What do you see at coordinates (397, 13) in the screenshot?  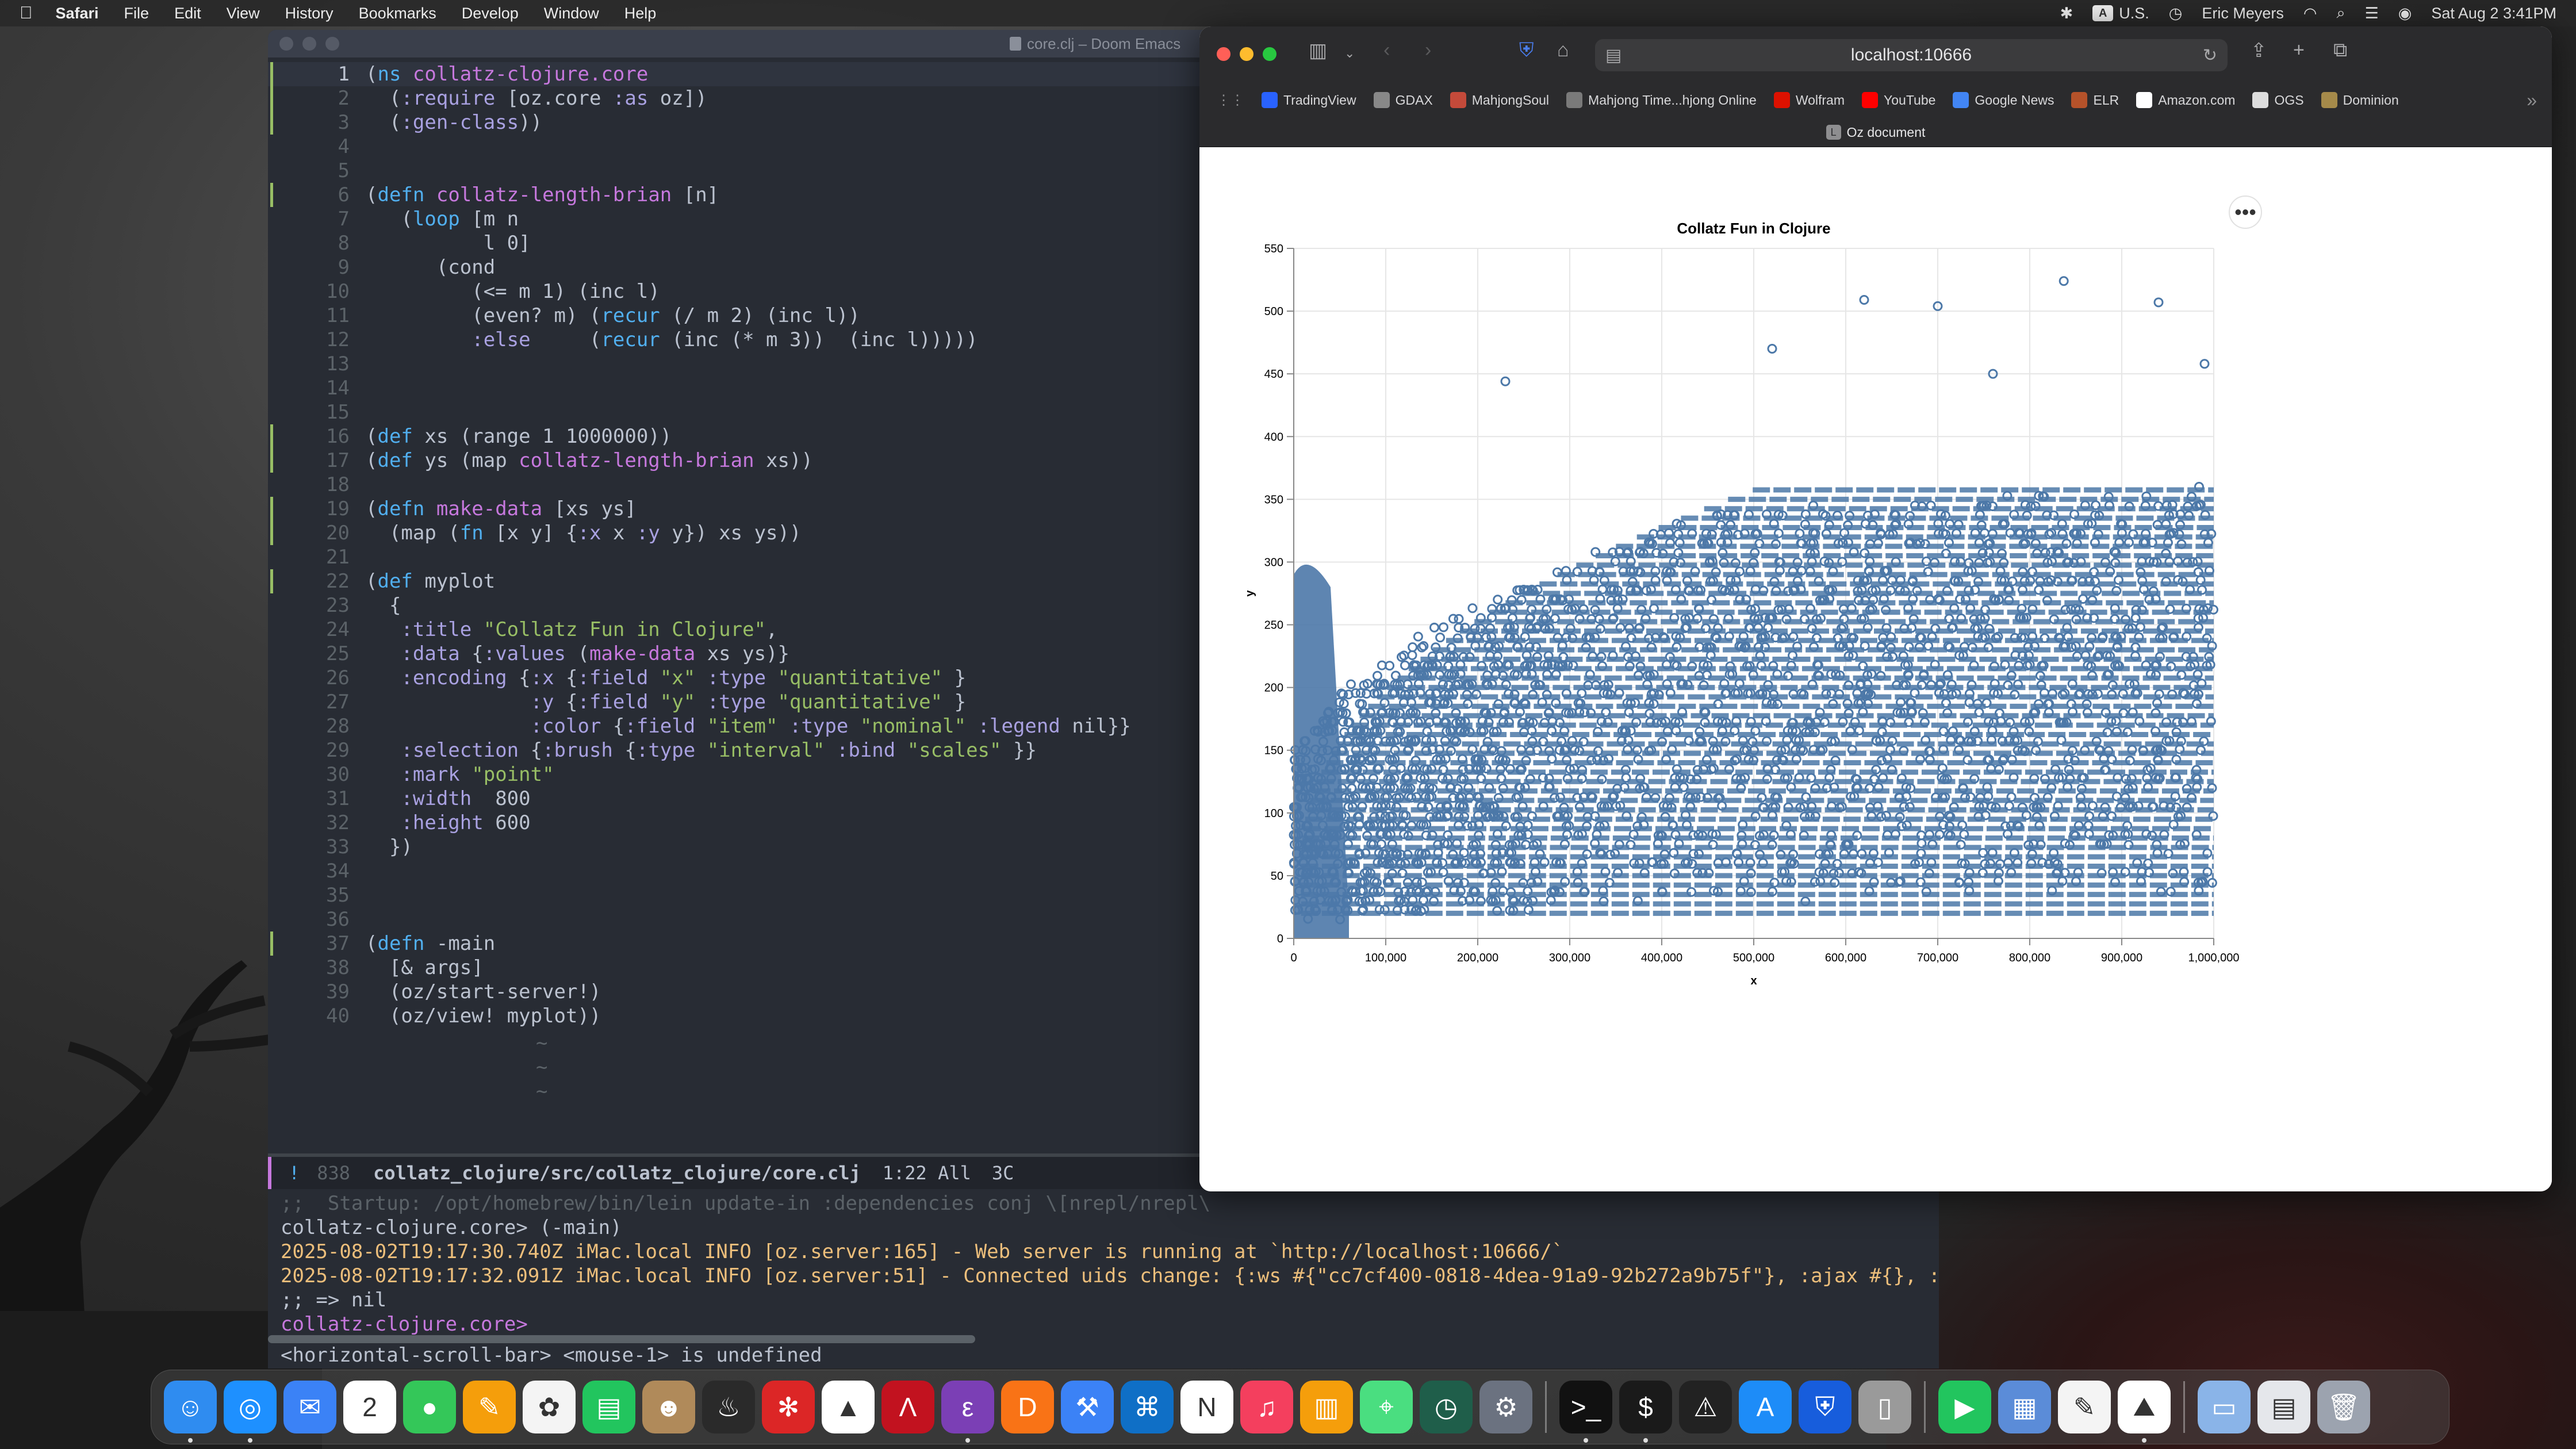 I see `menu-bookmarks: Bookmarks` at bounding box center [397, 13].